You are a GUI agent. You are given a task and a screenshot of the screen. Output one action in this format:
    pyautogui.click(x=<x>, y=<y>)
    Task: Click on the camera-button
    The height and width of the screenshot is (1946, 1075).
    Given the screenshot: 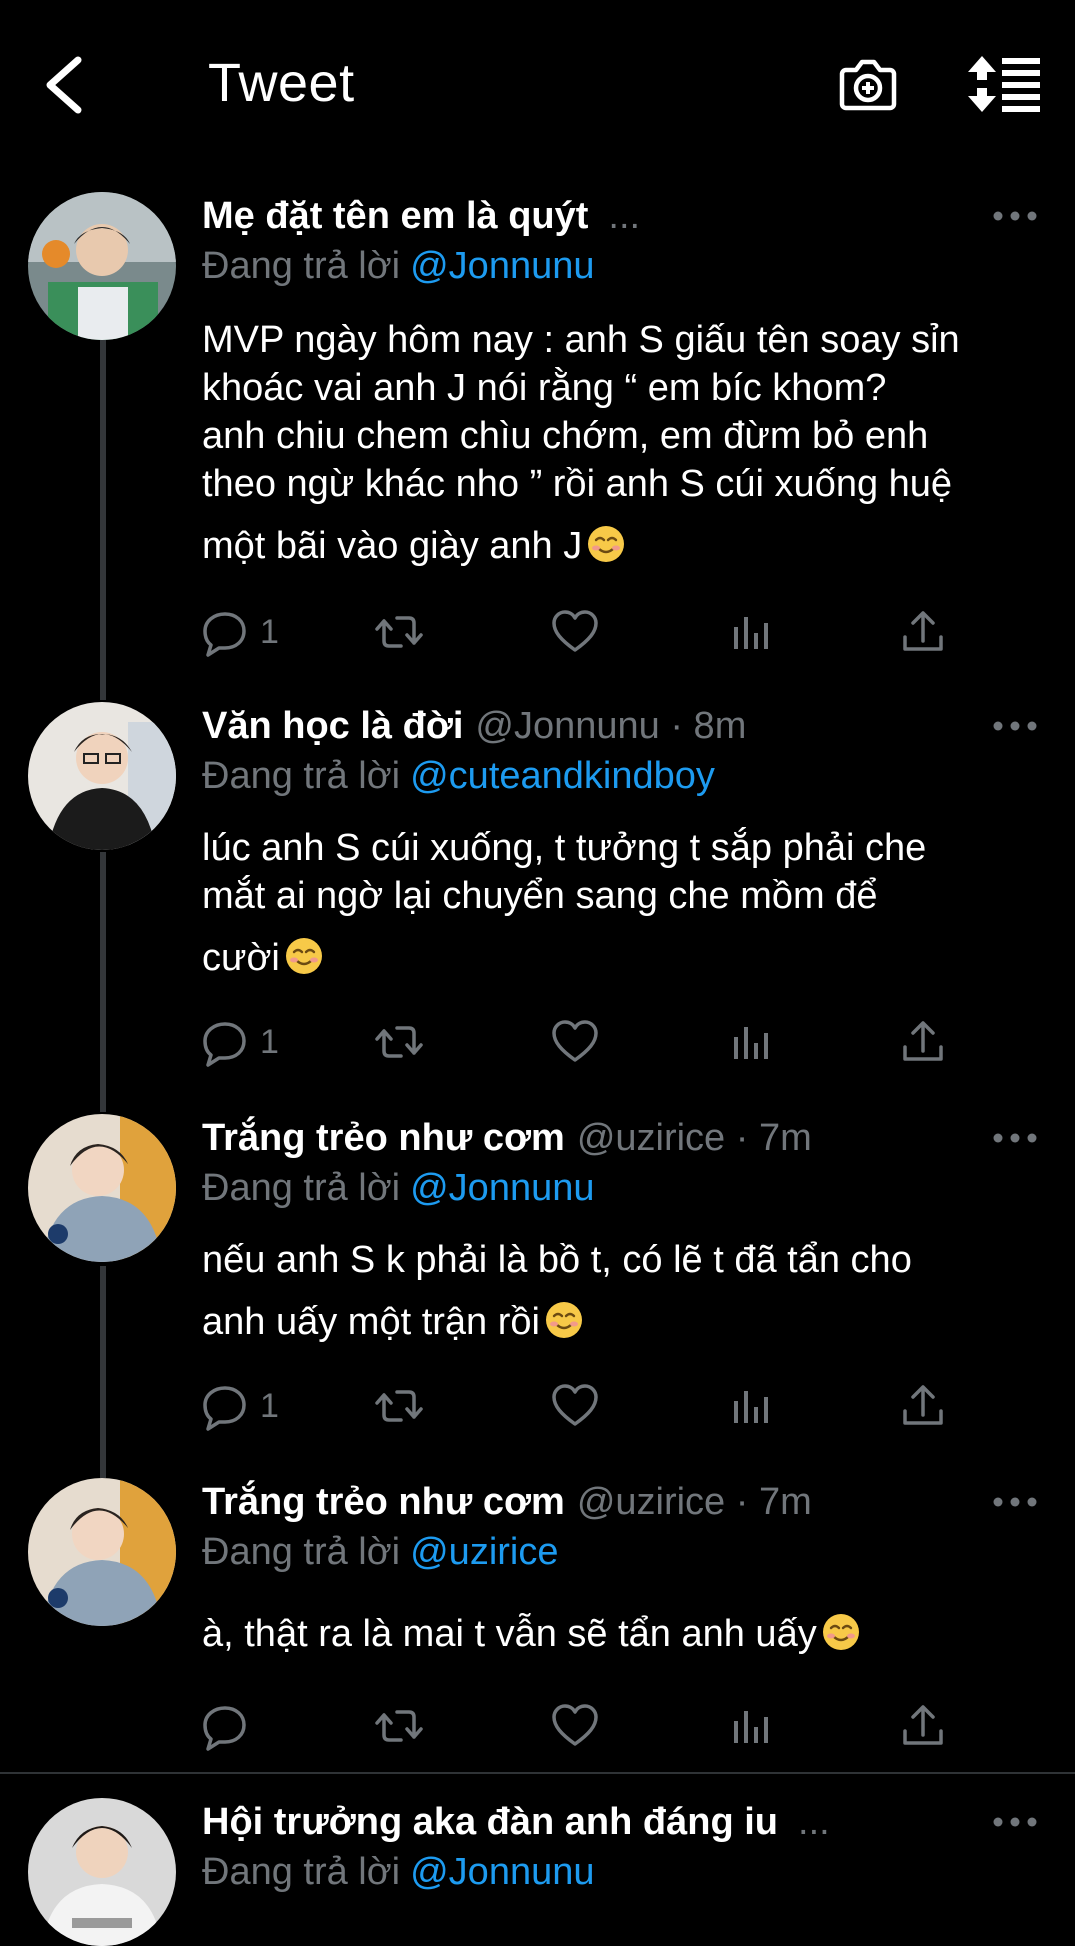 What is the action you would take?
    pyautogui.click(x=868, y=84)
    